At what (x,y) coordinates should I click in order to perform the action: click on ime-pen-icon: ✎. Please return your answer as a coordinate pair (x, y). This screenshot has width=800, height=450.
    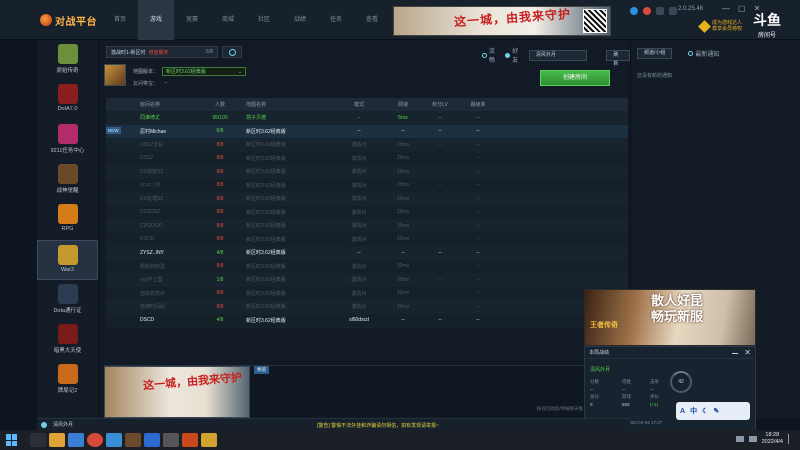
    Looking at the image, I should click on (716, 411).